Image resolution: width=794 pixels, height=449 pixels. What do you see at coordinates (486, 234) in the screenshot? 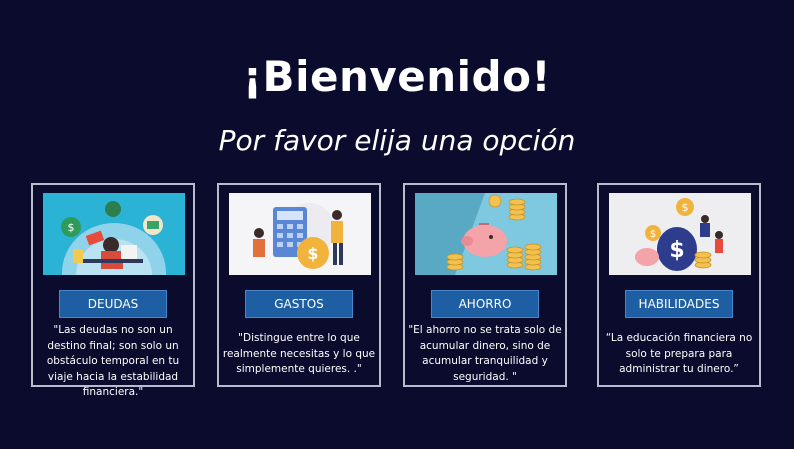
I see `savings-illustration` at bounding box center [486, 234].